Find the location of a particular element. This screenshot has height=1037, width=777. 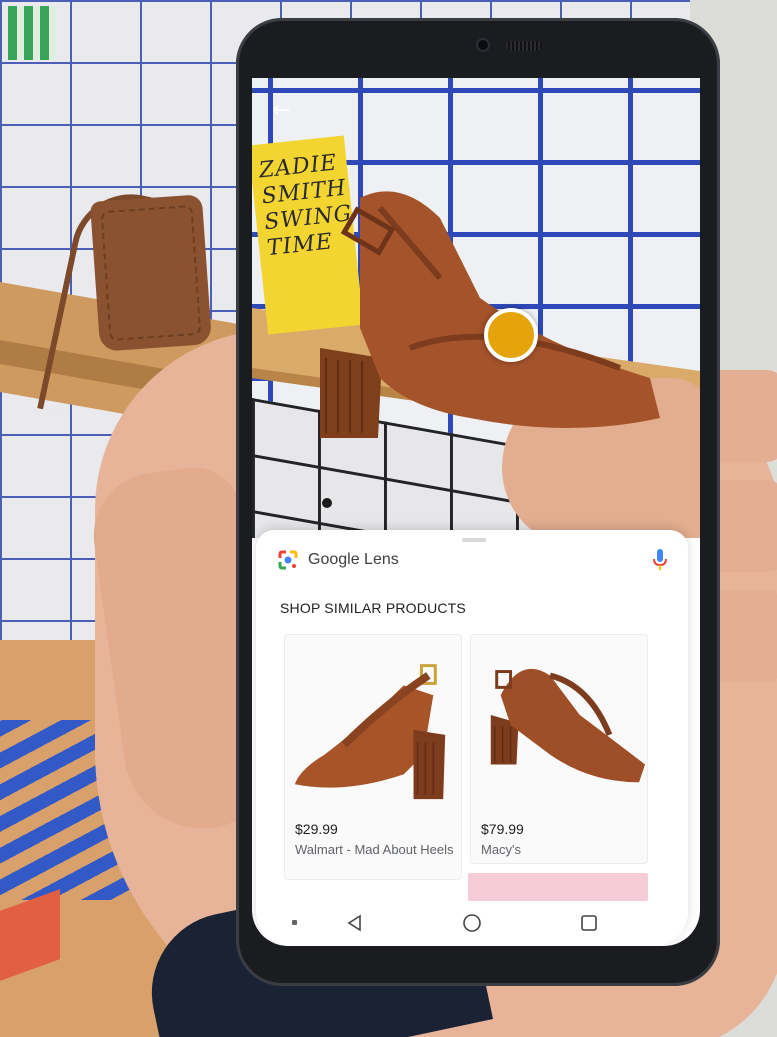

back-arrow-icon: ← is located at coordinates (281, 110).